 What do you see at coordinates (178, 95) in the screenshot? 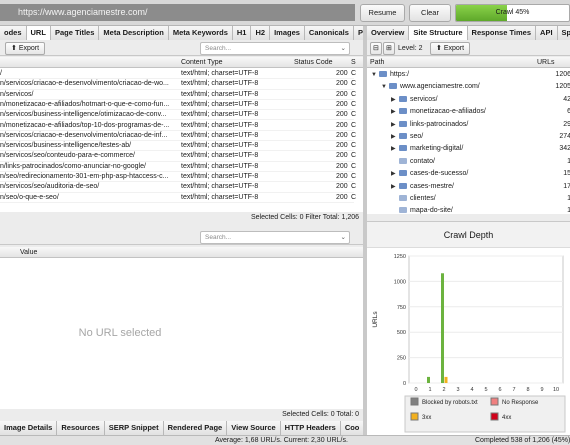
I see `table-row: n/servicos/text/html; charset=UTF-8 200 C` at bounding box center [178, 95].